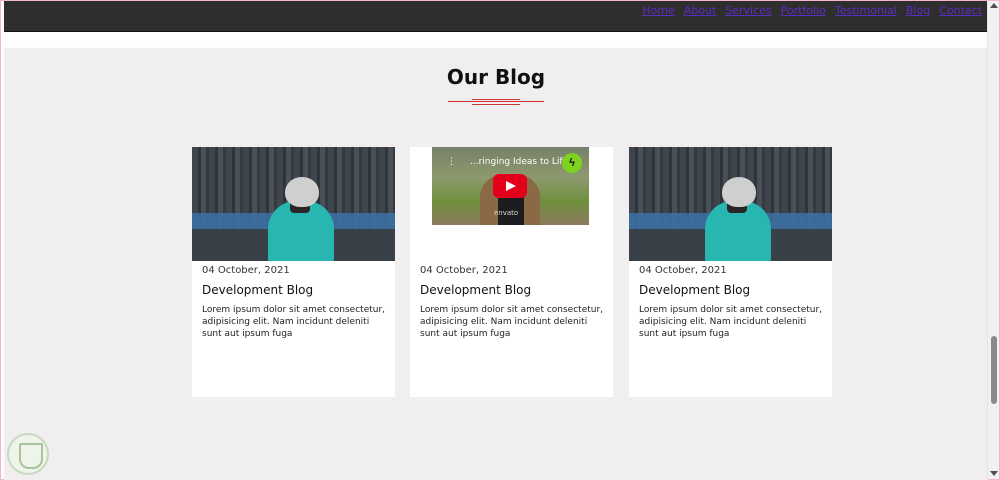 The height and width of the screenshot is (480, 1000). I want to click on video-title: ...ringing Ideas to Life, so click(519, 162).